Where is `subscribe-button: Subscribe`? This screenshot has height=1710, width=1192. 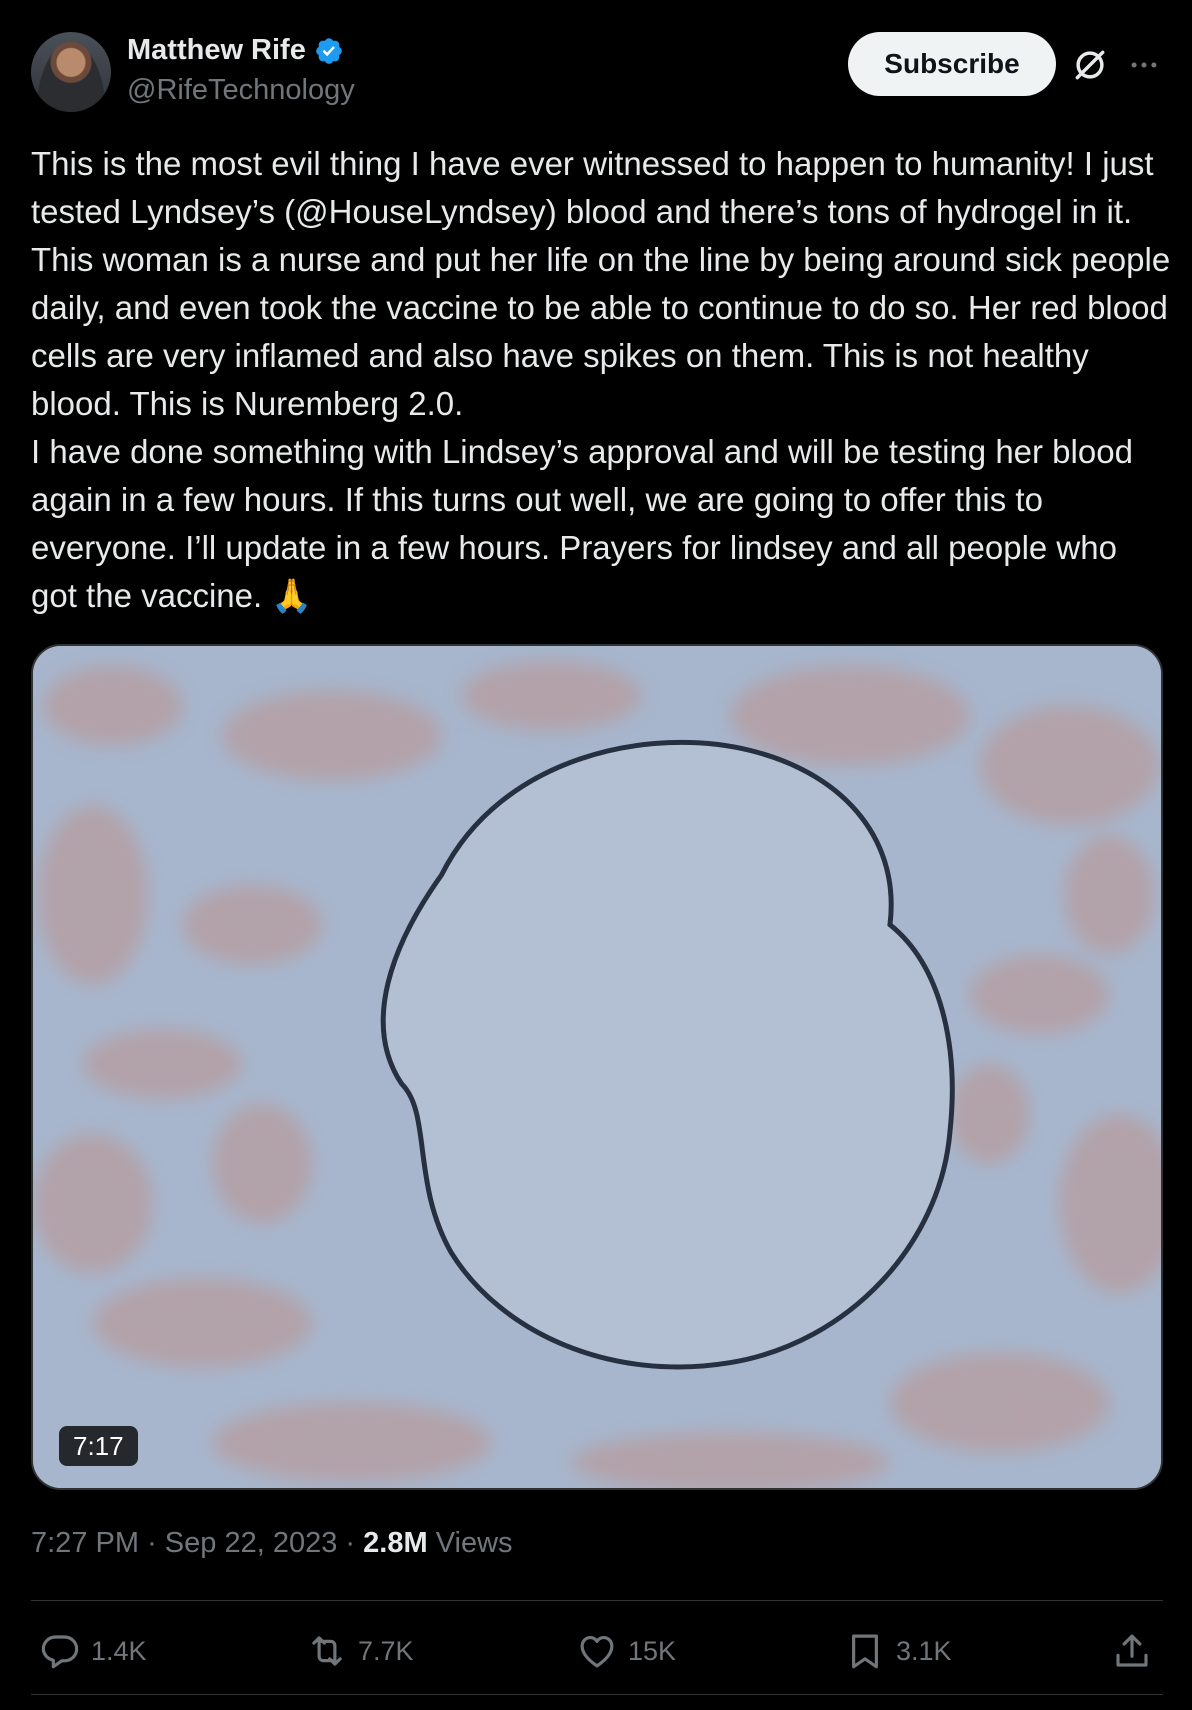
subscribe-button: Subscribe is located at coordinates (952, 64).